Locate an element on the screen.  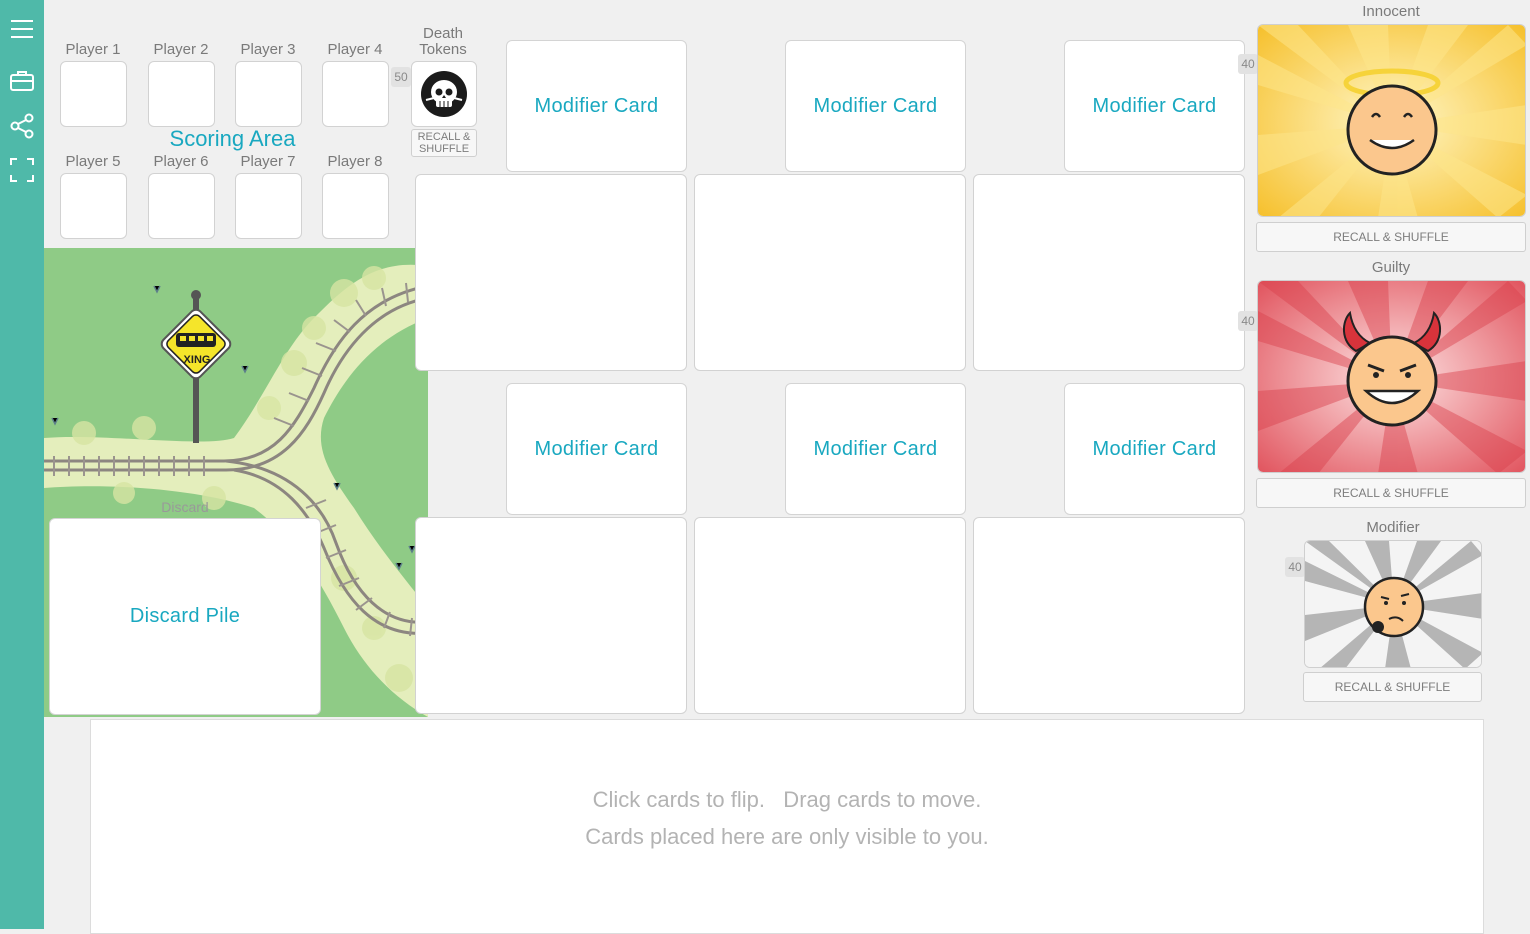
player-label: Player 7 is located at coordinates (268, 161).